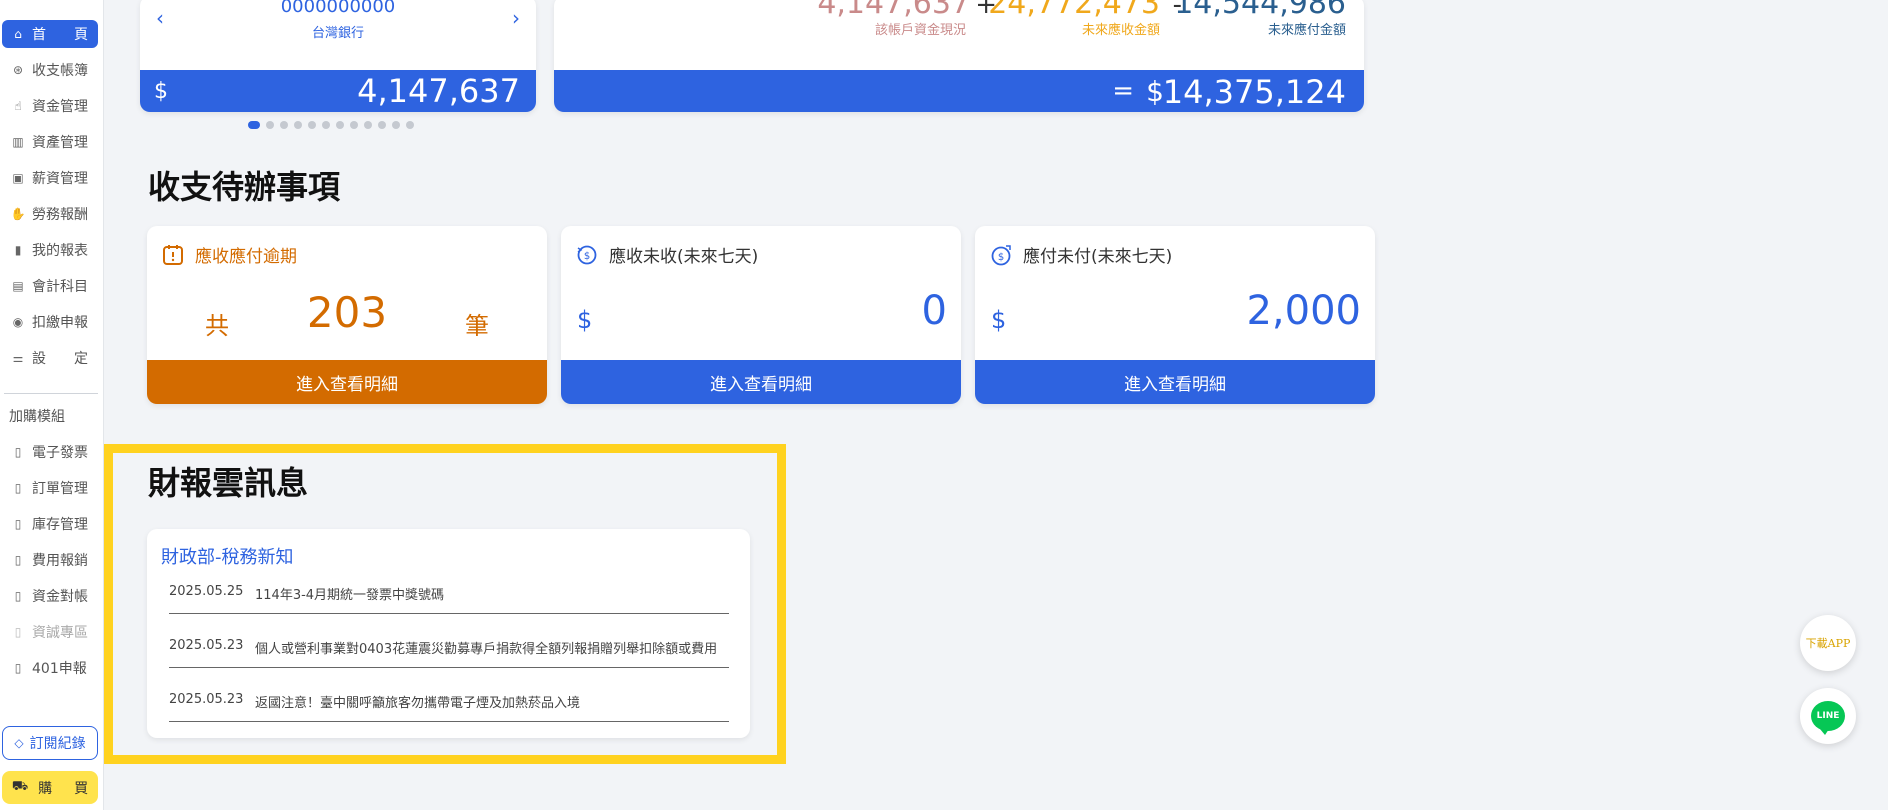  I want to click on line-button: LINE, so click(1828, 716).